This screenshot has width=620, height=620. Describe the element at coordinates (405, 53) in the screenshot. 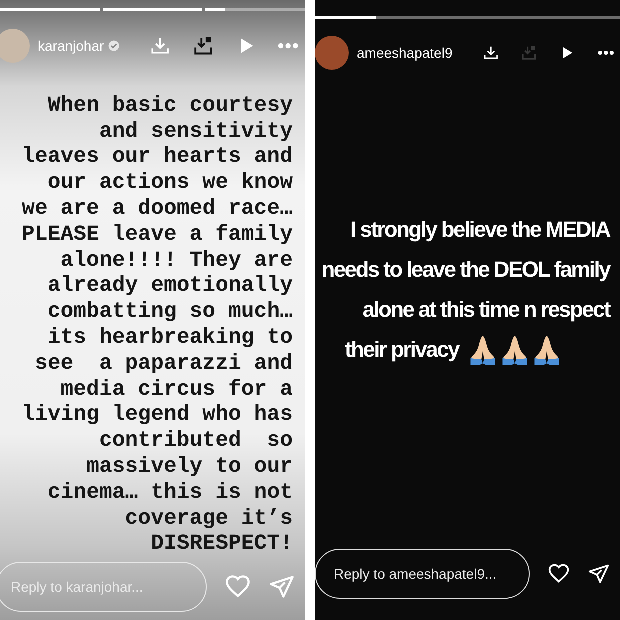

I see `username: ameeshapatel9` at that location.